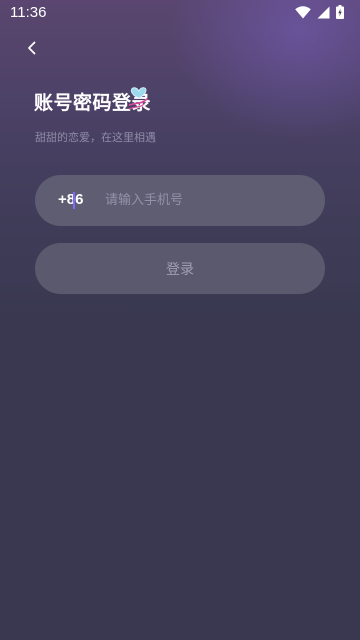 This screenshot has height=640, width=360. Describe the element at coordinates (95, 137) in the screenshot. I see `page-subtitle: 甜甜的恋爱，在这里相遇` at that location.